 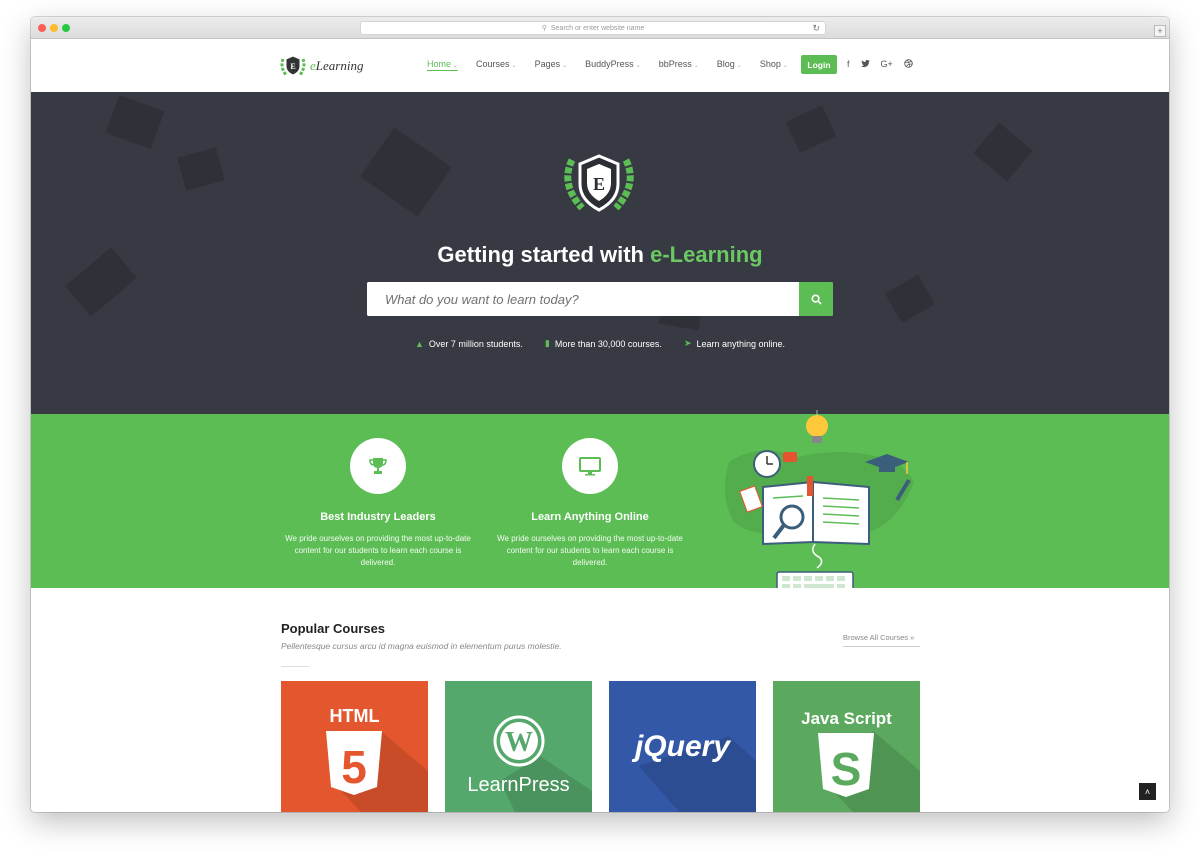 I want to click on course-card-javascript: Java Script S, so click(x=846, y=746).